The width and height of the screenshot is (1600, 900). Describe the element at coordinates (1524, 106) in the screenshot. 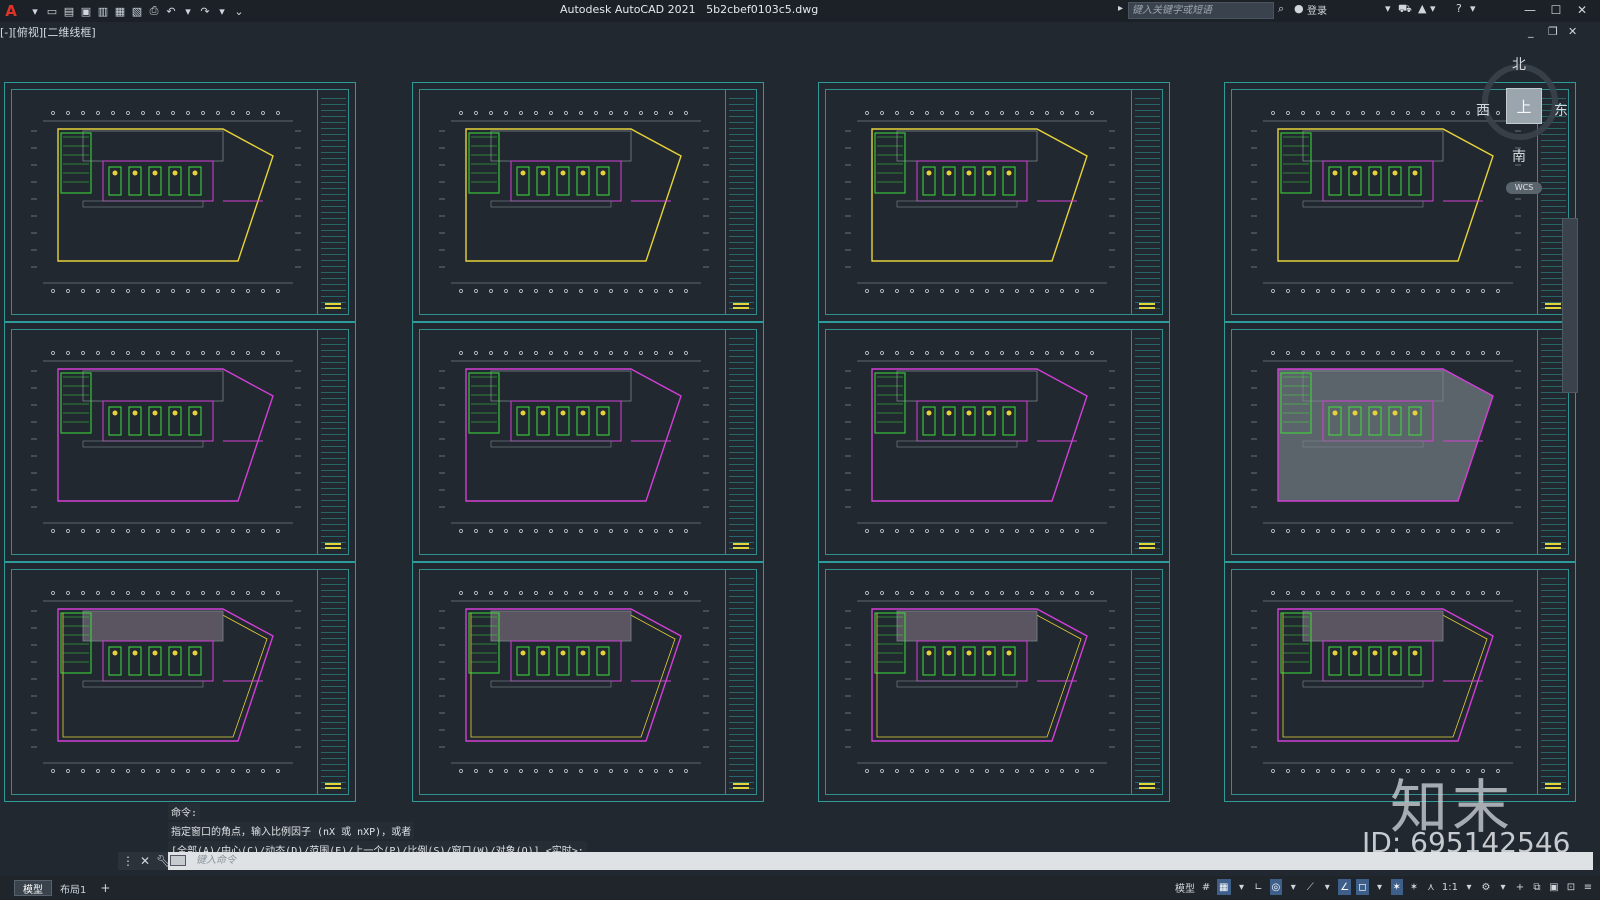

I see `viewcube-top-face: 上` at that location.